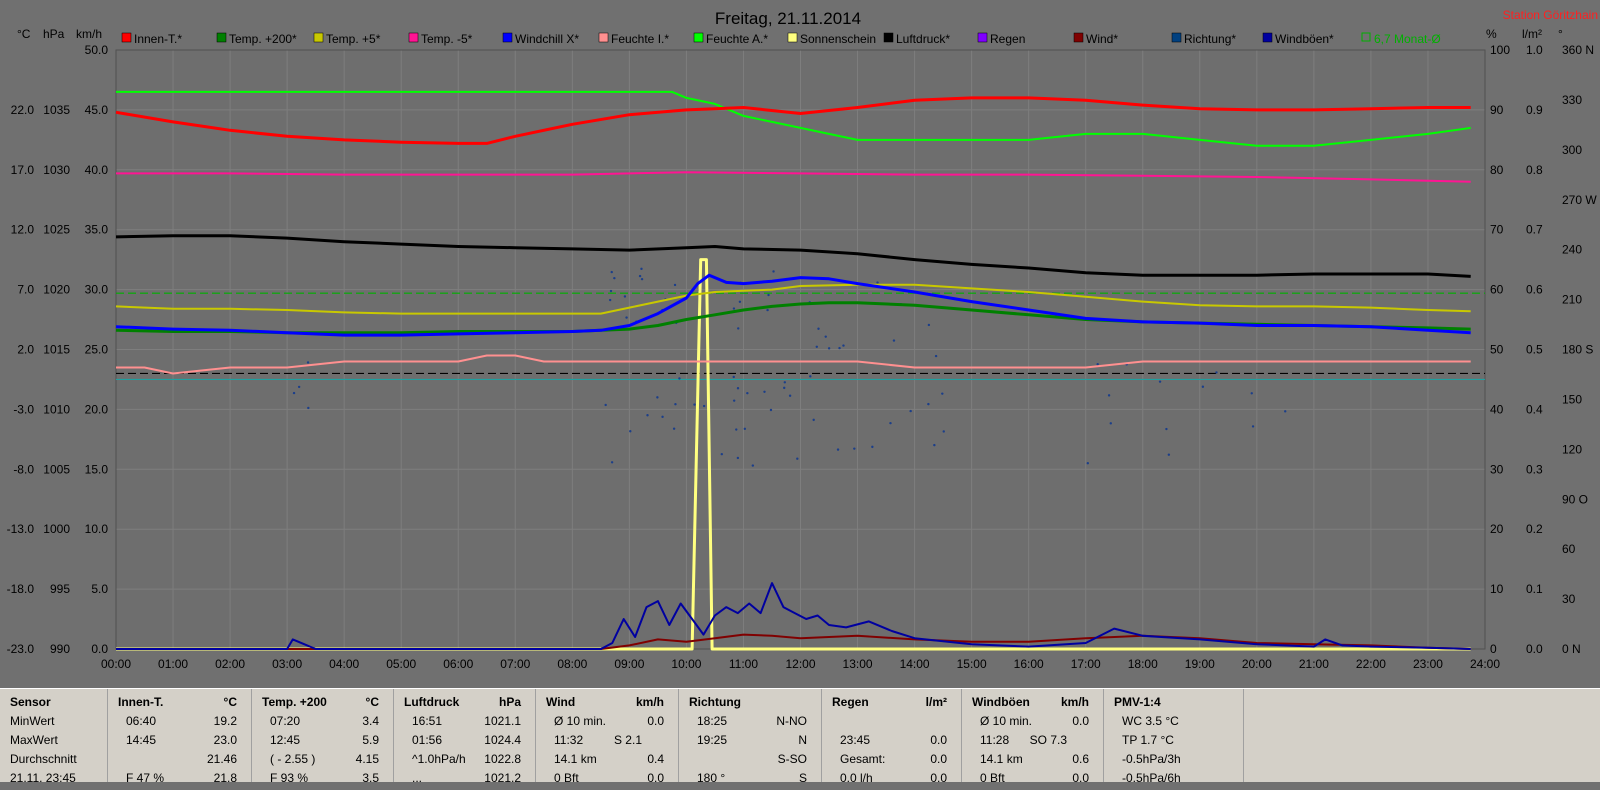  I want to click on percent-tick-label: 10, so click(1497, 589).